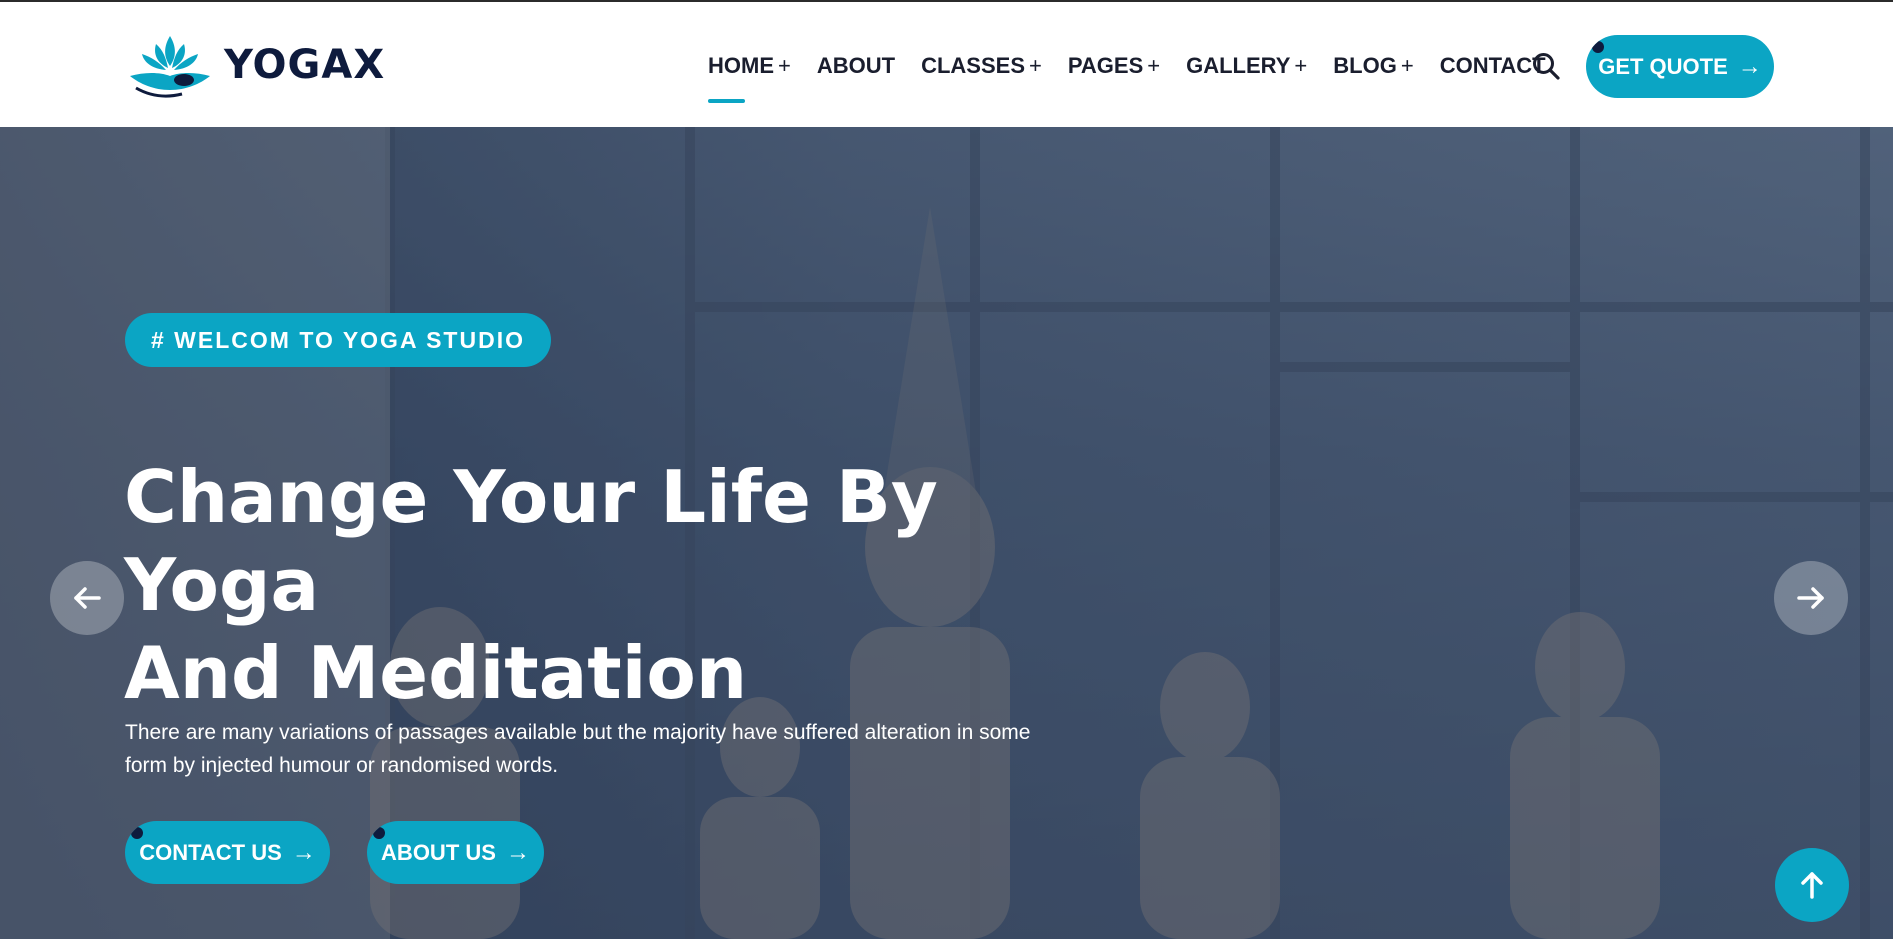 This screenshot has width=1893, height=939. I want to click on get-quote-button: GET QUOTE →, so click(1680, 66).